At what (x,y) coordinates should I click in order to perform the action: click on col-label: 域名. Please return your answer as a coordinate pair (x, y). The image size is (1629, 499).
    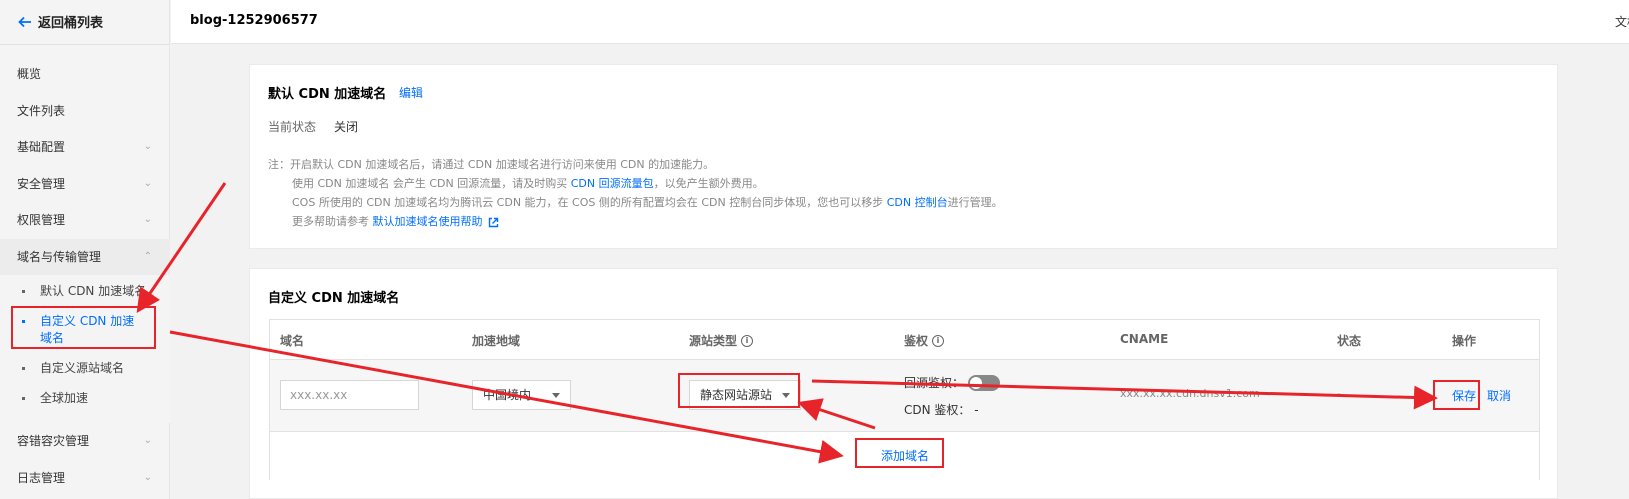
    Looking at the image, I should click on (292, 341).